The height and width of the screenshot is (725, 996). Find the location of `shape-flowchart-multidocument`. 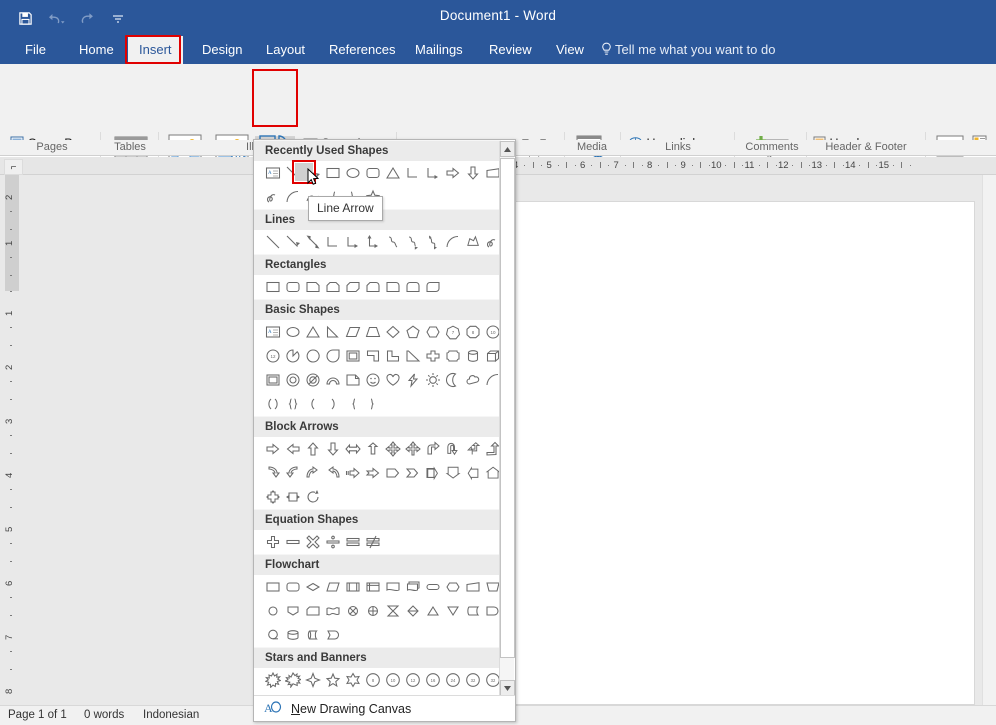

shape-flowchart-multidocument is located at coordinates (413, 587).